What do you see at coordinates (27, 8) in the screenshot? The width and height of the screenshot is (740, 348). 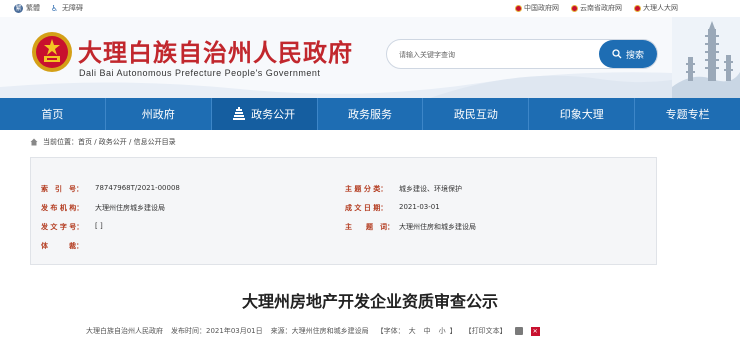 I see `traditional-chinese-link: 繁 繁體` at bounding box center [27, 8].